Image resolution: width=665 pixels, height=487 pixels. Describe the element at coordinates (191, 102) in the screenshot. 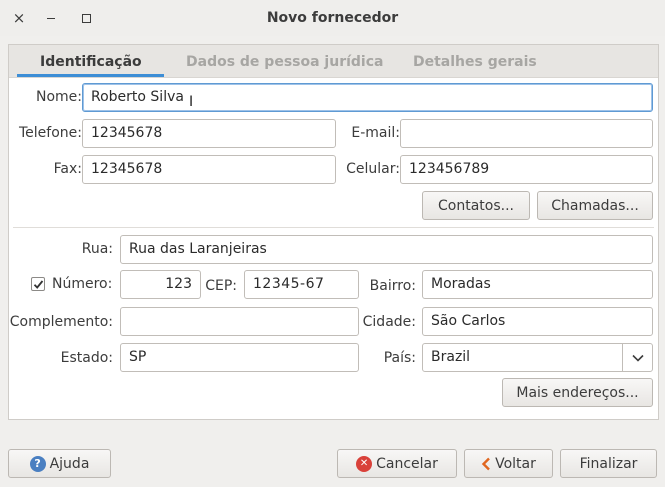

I see `text-cursor-icon: I` at that location.